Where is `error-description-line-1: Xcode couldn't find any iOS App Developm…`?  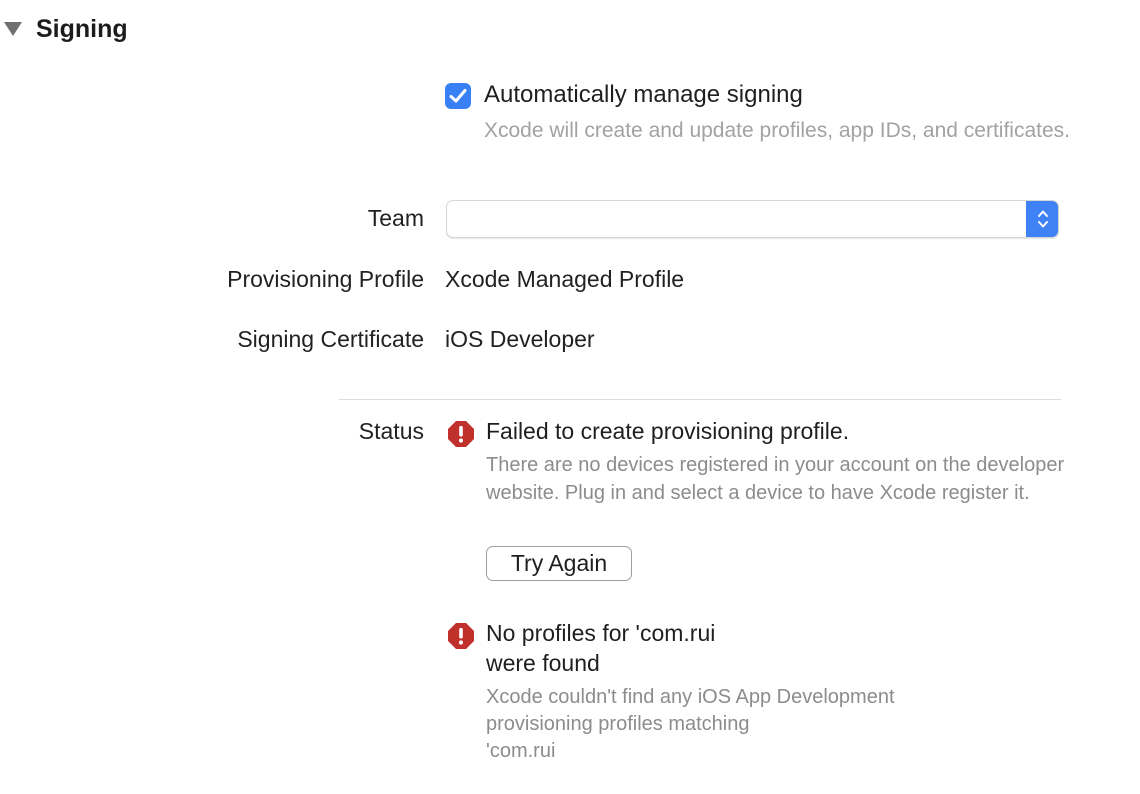
error-description-line-1: Xcode couldn't find any iOS App Developm… is located at coordinates (690, 697).